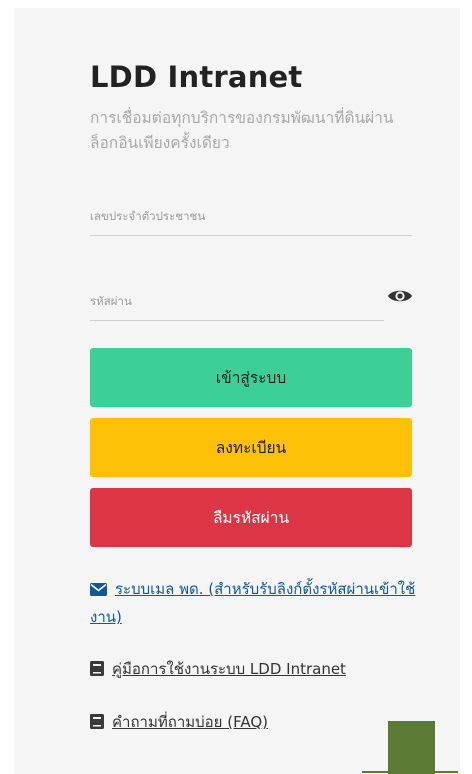  Describe the element at coordinates (196, 77) in the screenshot. I see `app-title: LDD Intranet` at that location.